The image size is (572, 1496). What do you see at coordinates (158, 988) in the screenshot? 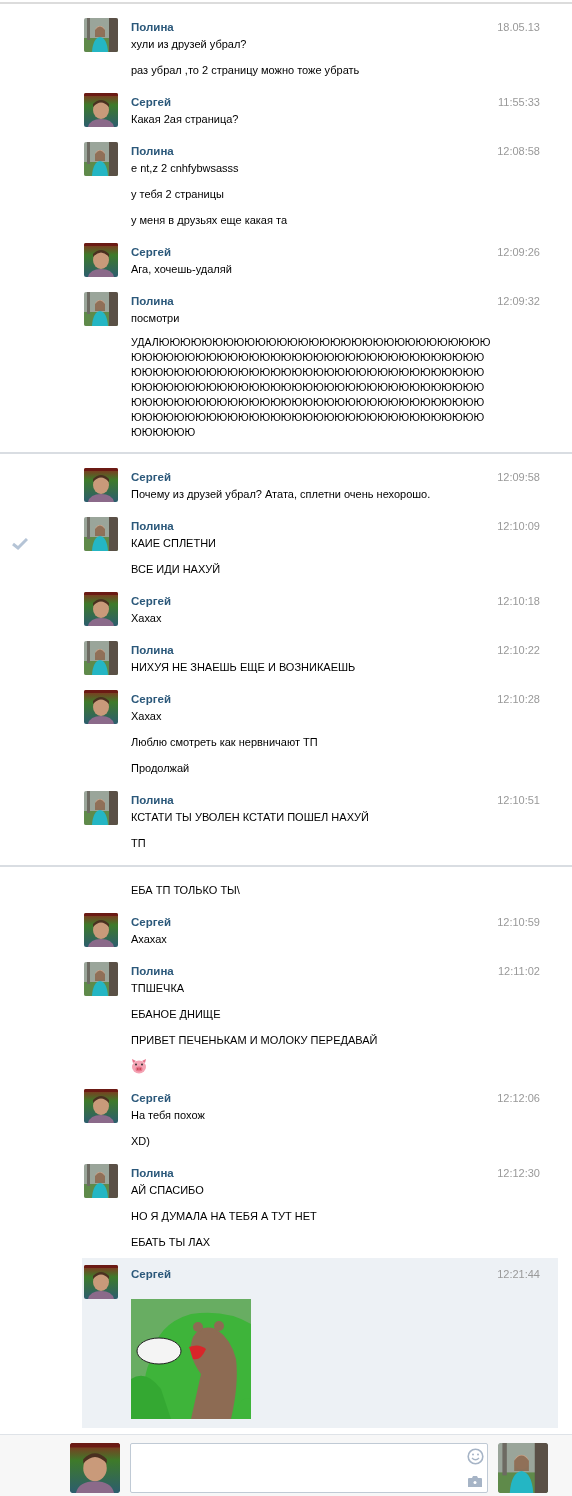
I see `message-text: ТПШЕЧКА` at bounding box center [158, 988].